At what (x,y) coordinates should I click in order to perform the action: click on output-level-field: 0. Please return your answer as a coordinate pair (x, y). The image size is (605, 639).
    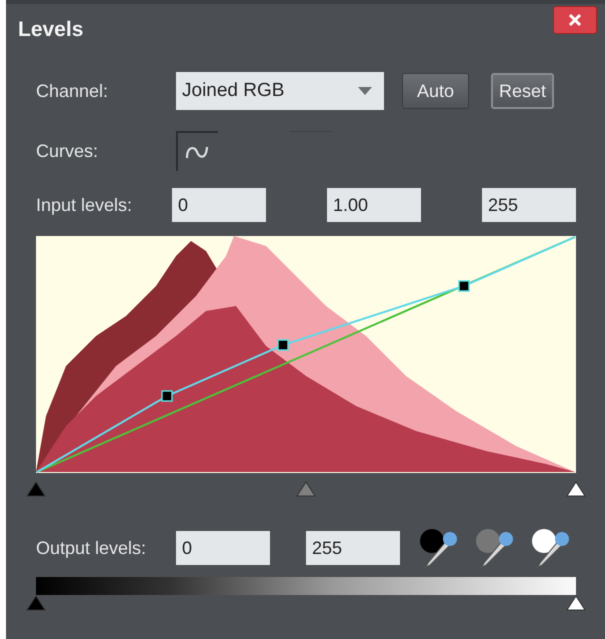
    Looking at the image, I should click on (223, 548).